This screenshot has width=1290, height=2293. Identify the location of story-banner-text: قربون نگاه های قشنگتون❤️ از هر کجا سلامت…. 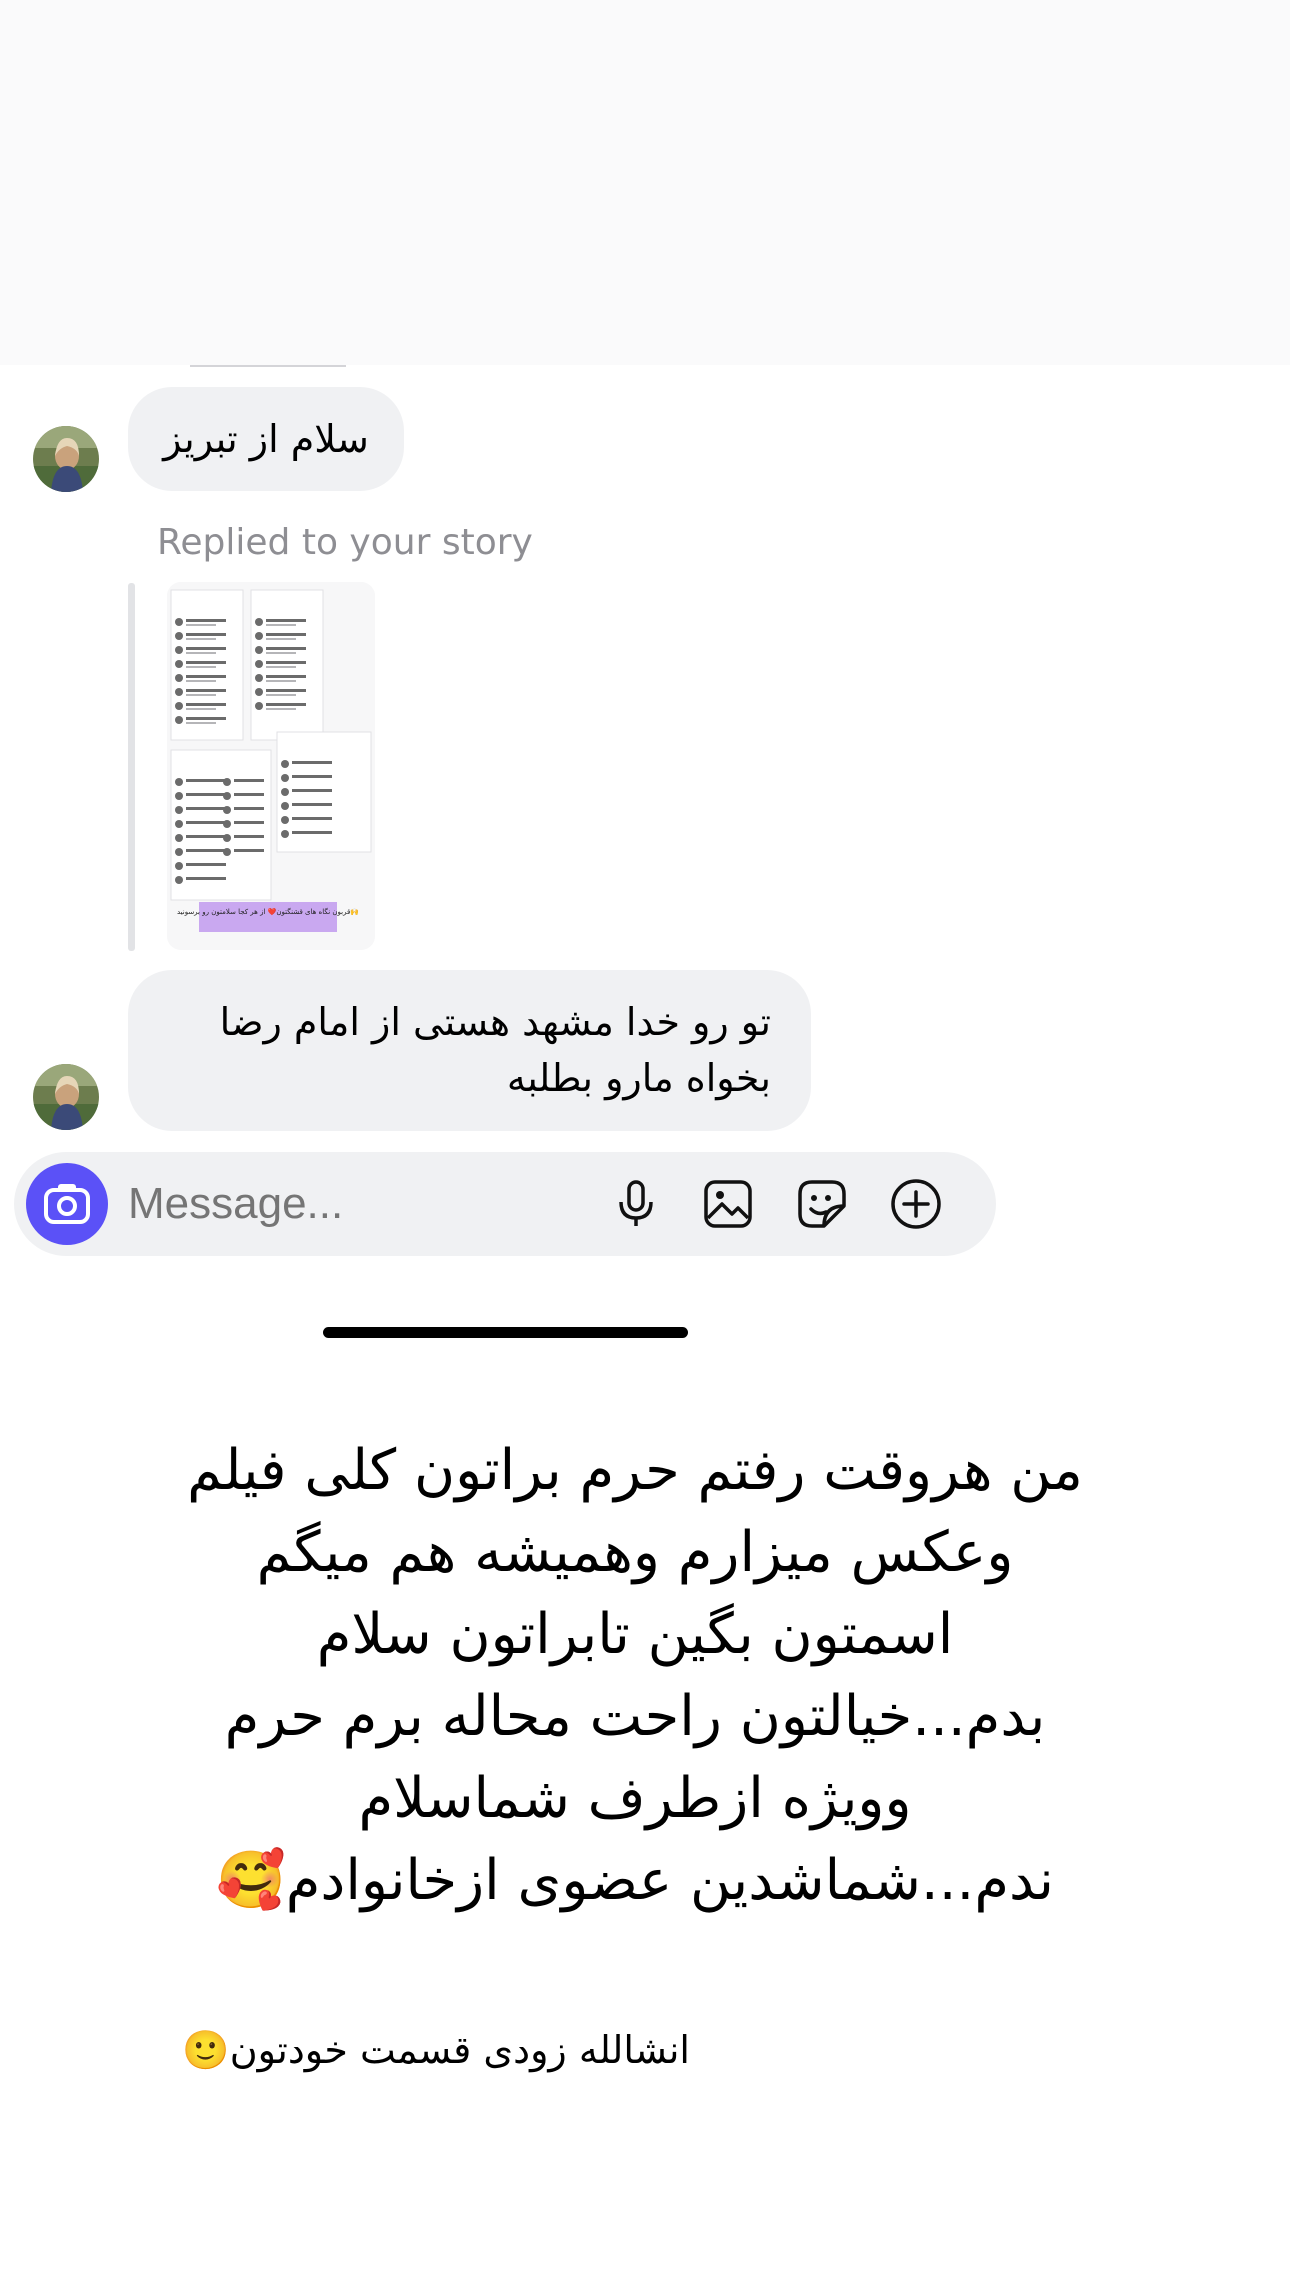
(268, 911).